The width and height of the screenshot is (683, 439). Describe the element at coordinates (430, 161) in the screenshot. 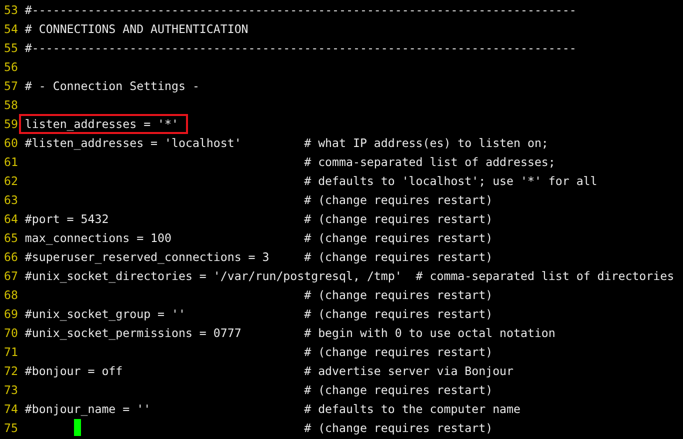

I see `comment-text: # comma-separated list of addresses;` at that location.